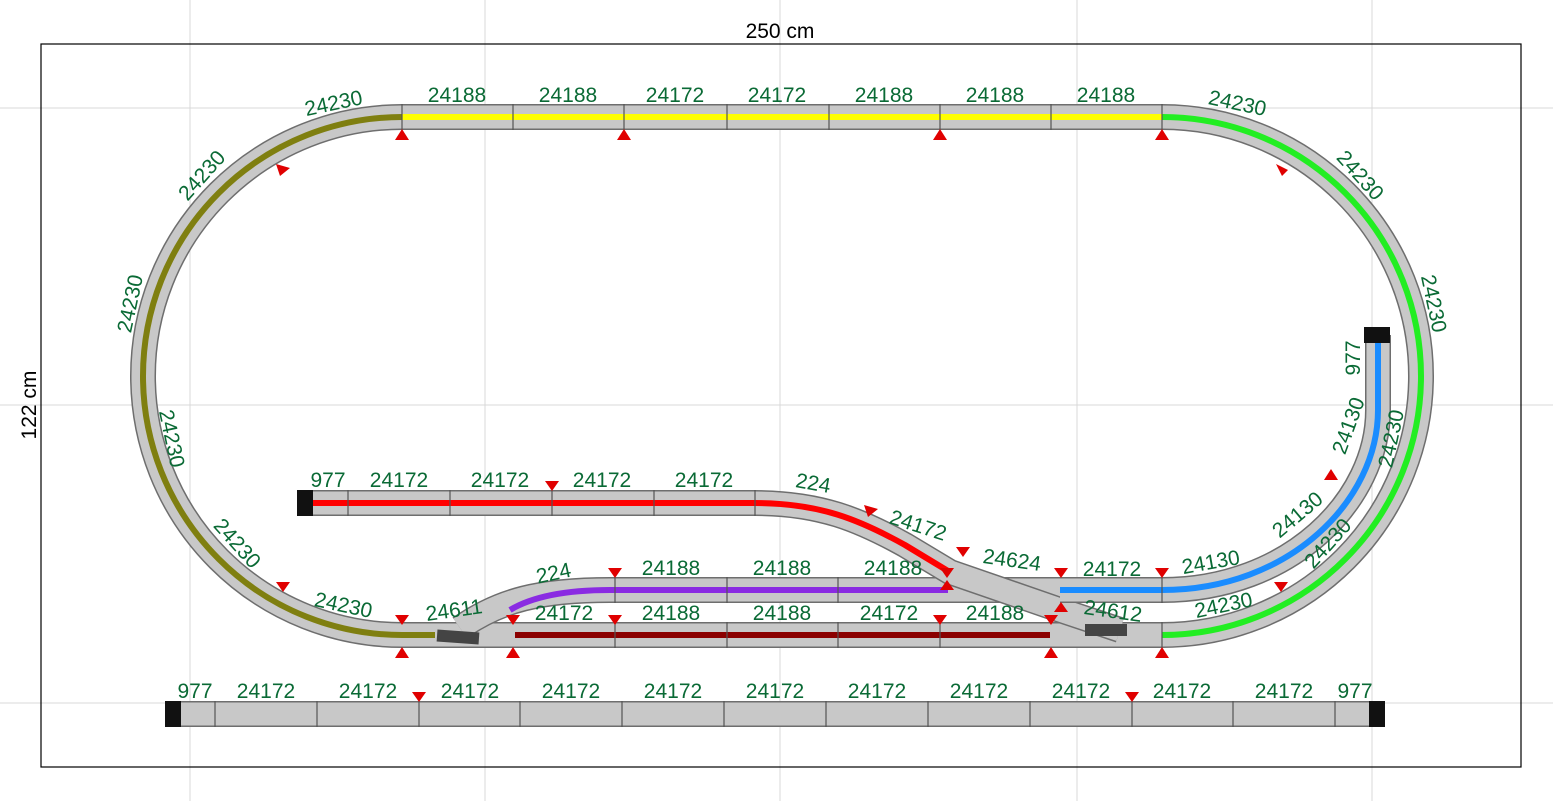  What do you see at coordinates (780, 31) in the screenshot?
I see `board-width-label: 250 cm` at bounding box center [780, 31].